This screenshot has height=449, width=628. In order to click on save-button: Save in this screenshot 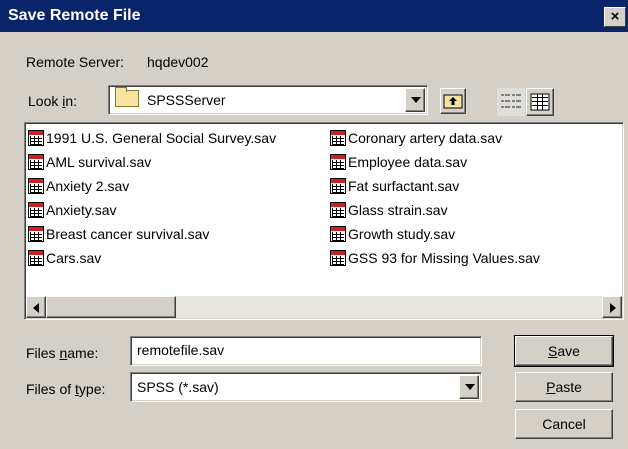, I will do `click(564, 351)`.